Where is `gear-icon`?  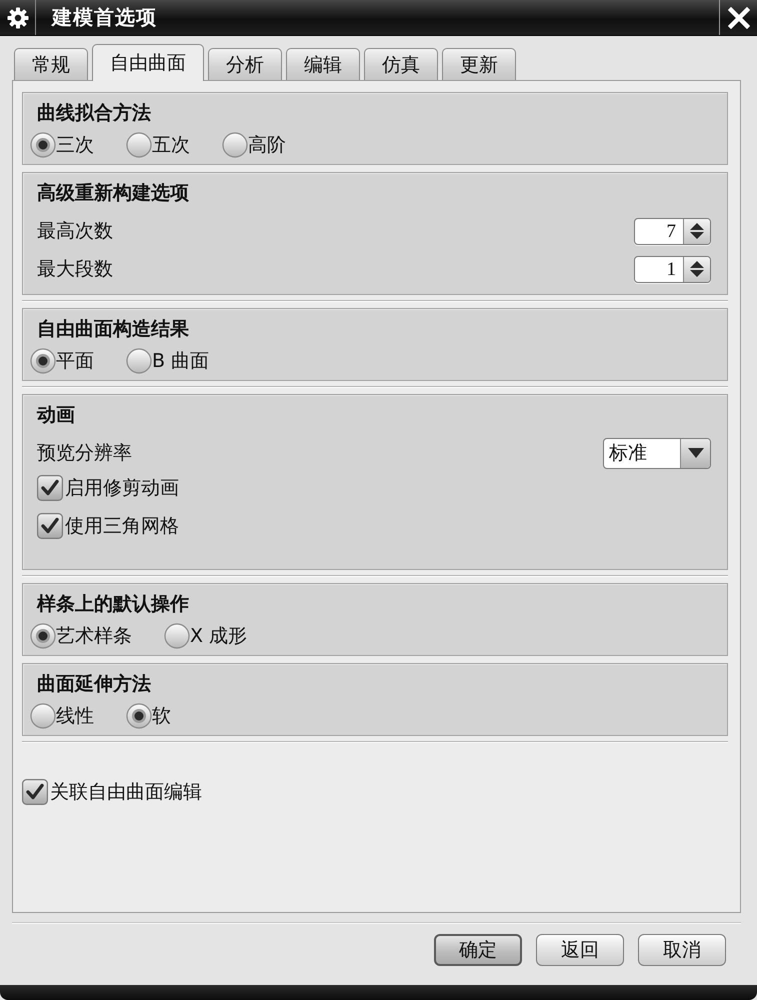 gear-icon is located at coordinates (17, 17).